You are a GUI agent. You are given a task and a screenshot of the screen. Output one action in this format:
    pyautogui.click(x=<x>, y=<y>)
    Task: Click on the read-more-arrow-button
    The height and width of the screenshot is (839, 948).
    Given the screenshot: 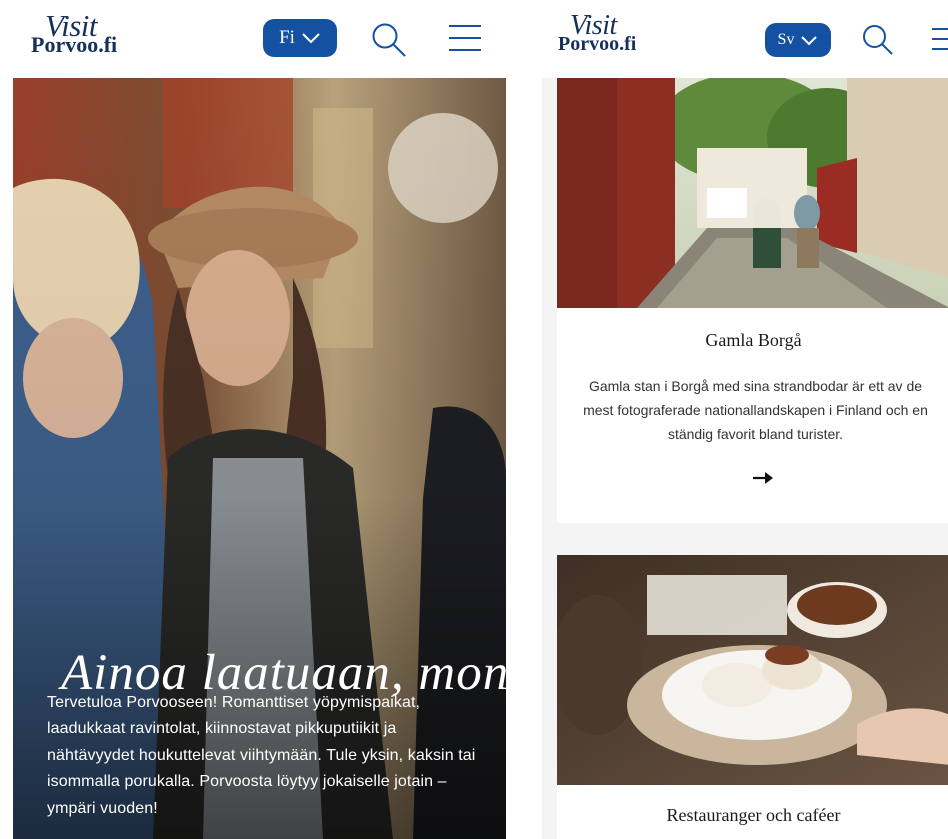 What is the action you would take?
    pyautogui.click(x=763, y=480)
    